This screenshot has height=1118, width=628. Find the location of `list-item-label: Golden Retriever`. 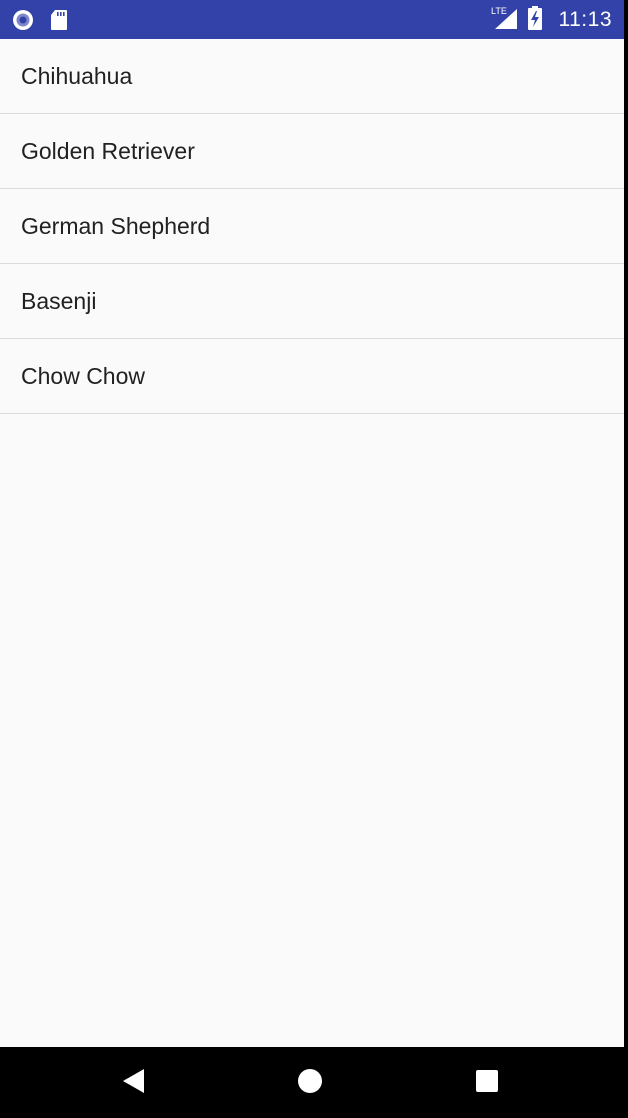

list-item-label: Golden Retriever is located at coordinates (108, 150).